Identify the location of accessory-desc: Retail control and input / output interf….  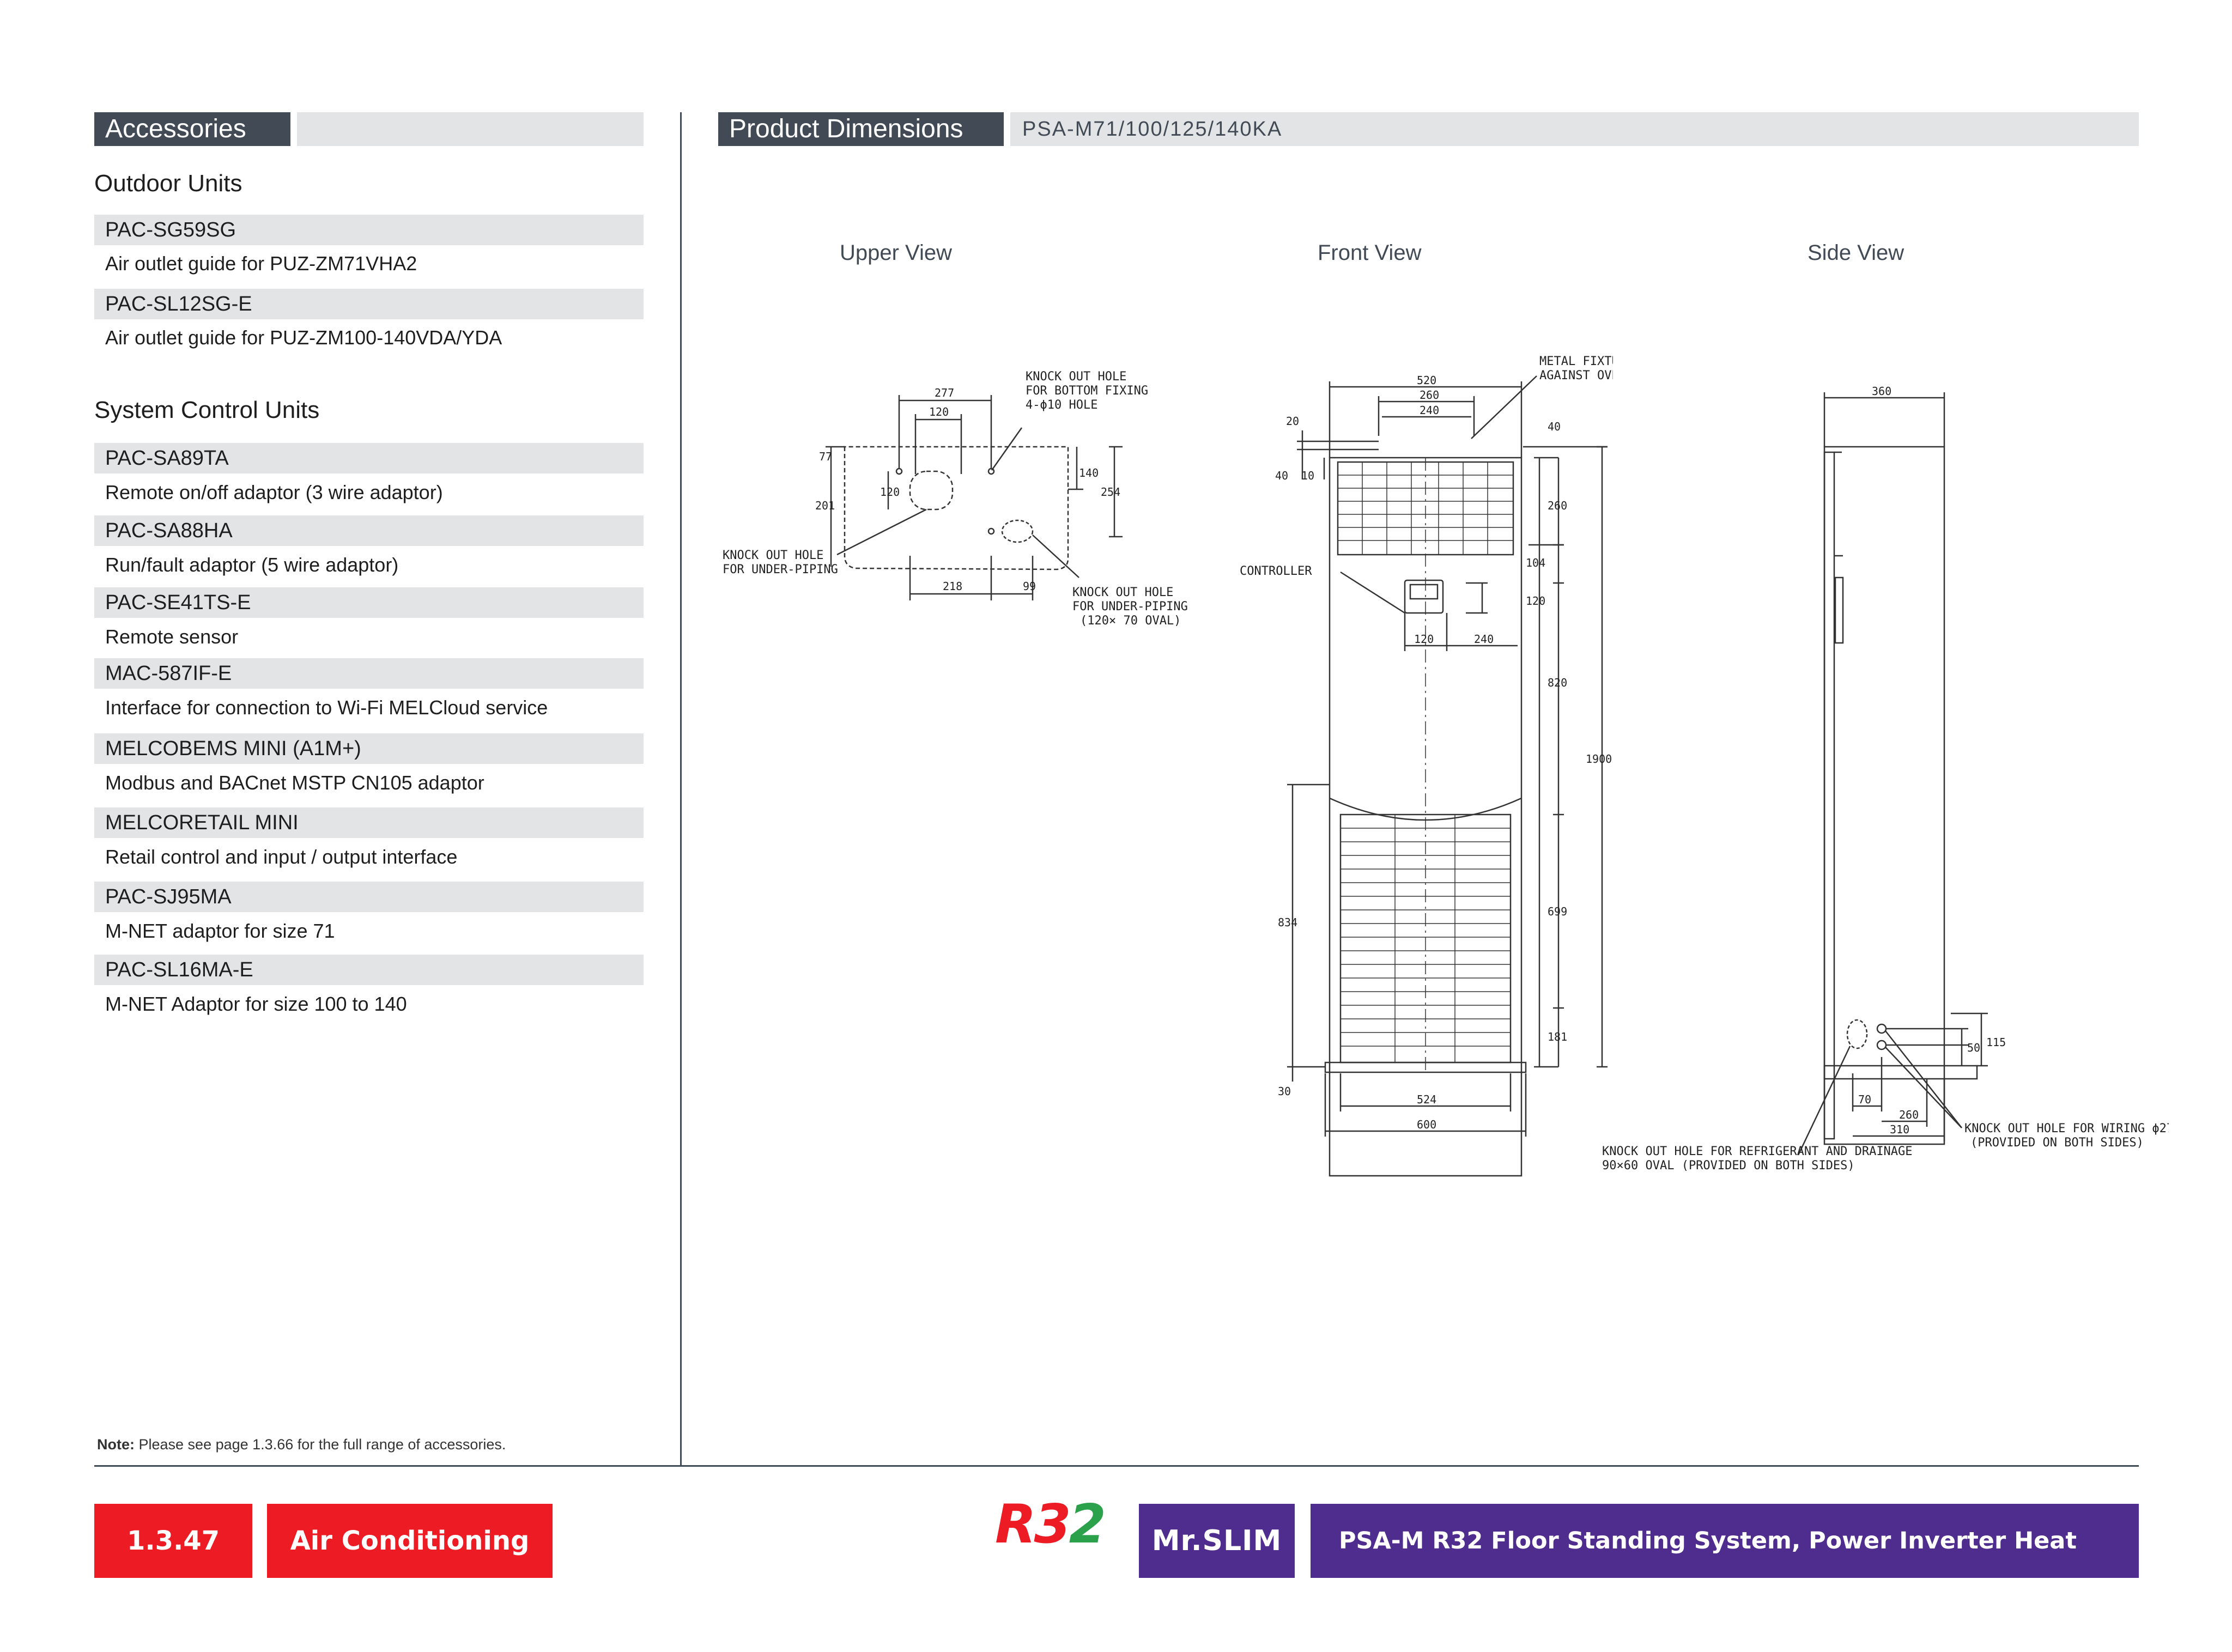
(281, 857).